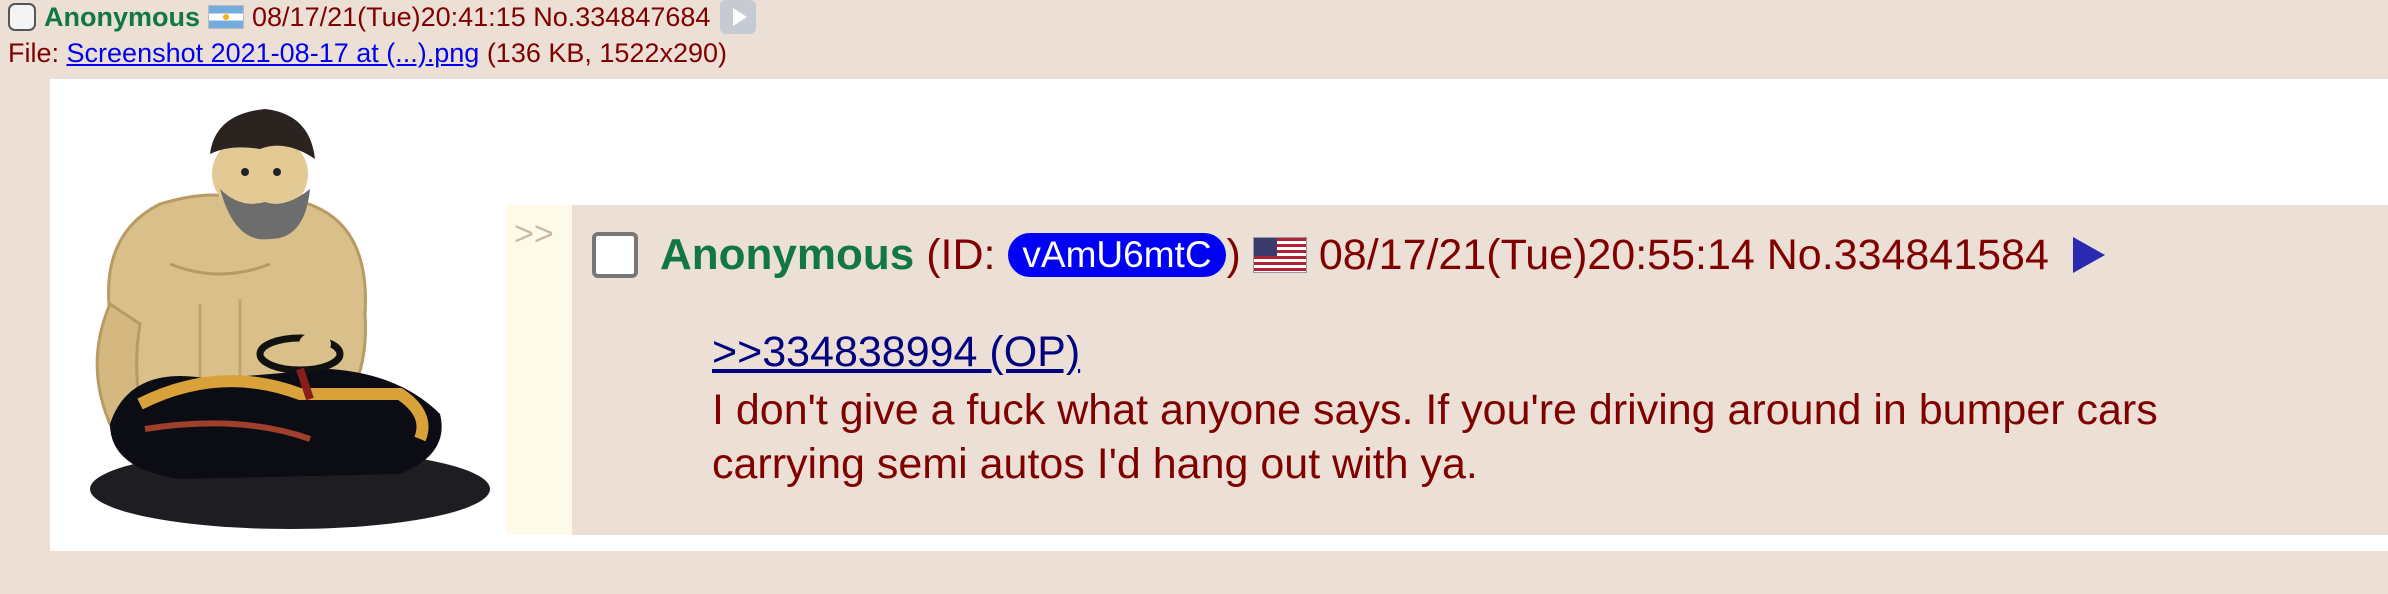  What do you see at coordinates (961, 254) in the screenshot?
I see `poster-id-label: (ID:` at bounding box center [961, 254].